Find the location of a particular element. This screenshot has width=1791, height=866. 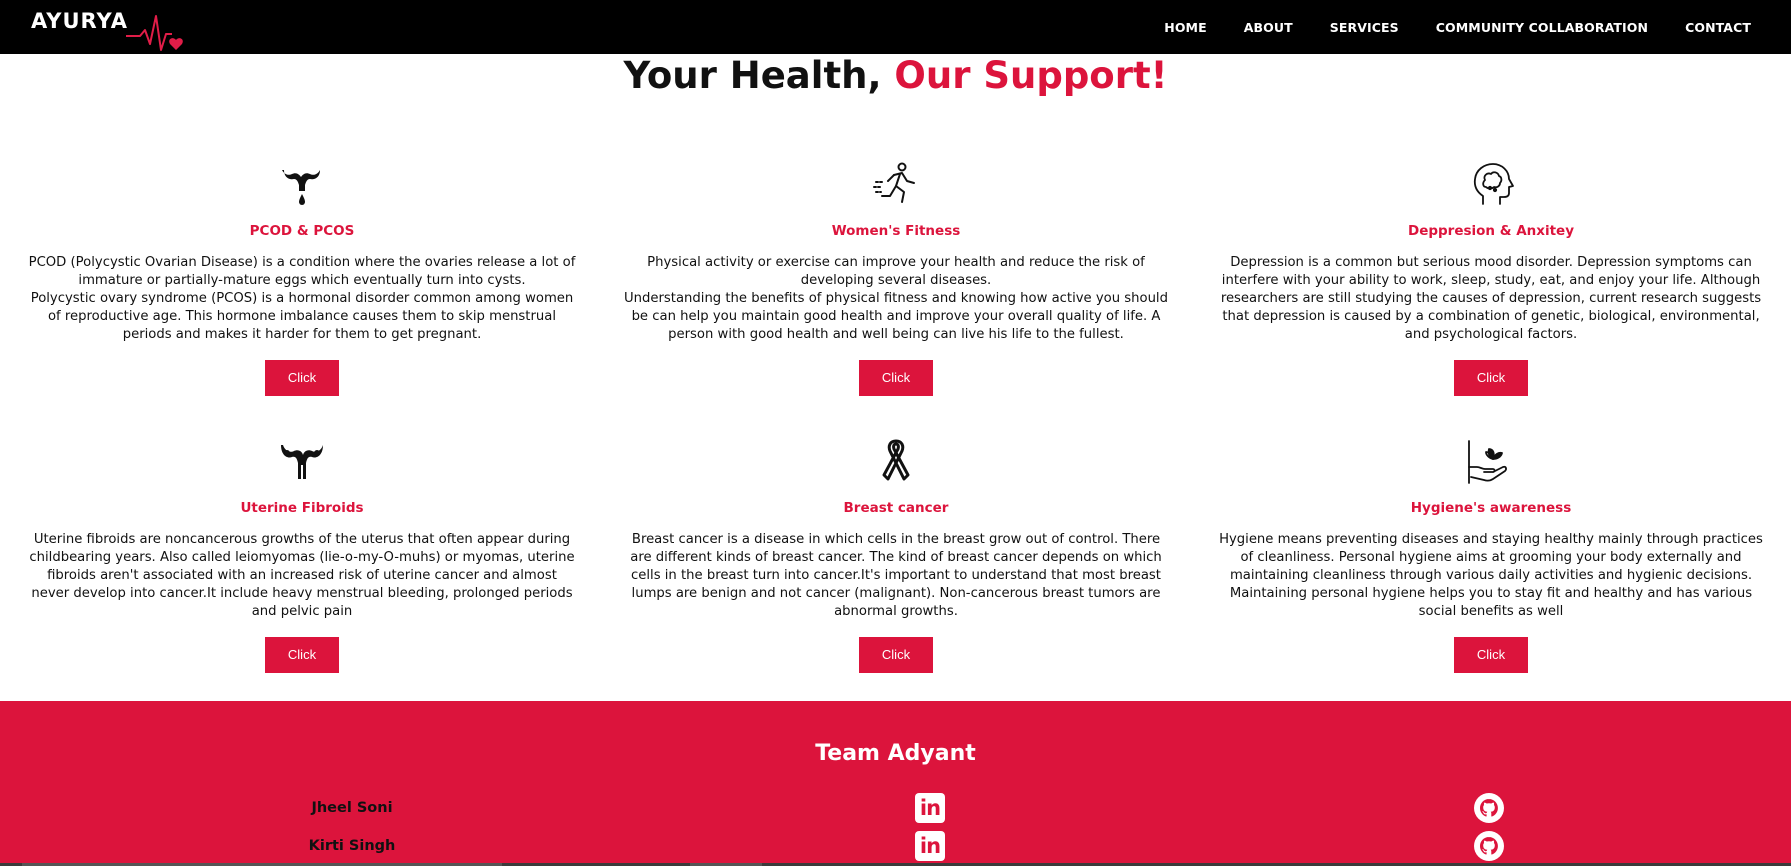

click-button-pcod: Click is located at coordinates (302, 378).